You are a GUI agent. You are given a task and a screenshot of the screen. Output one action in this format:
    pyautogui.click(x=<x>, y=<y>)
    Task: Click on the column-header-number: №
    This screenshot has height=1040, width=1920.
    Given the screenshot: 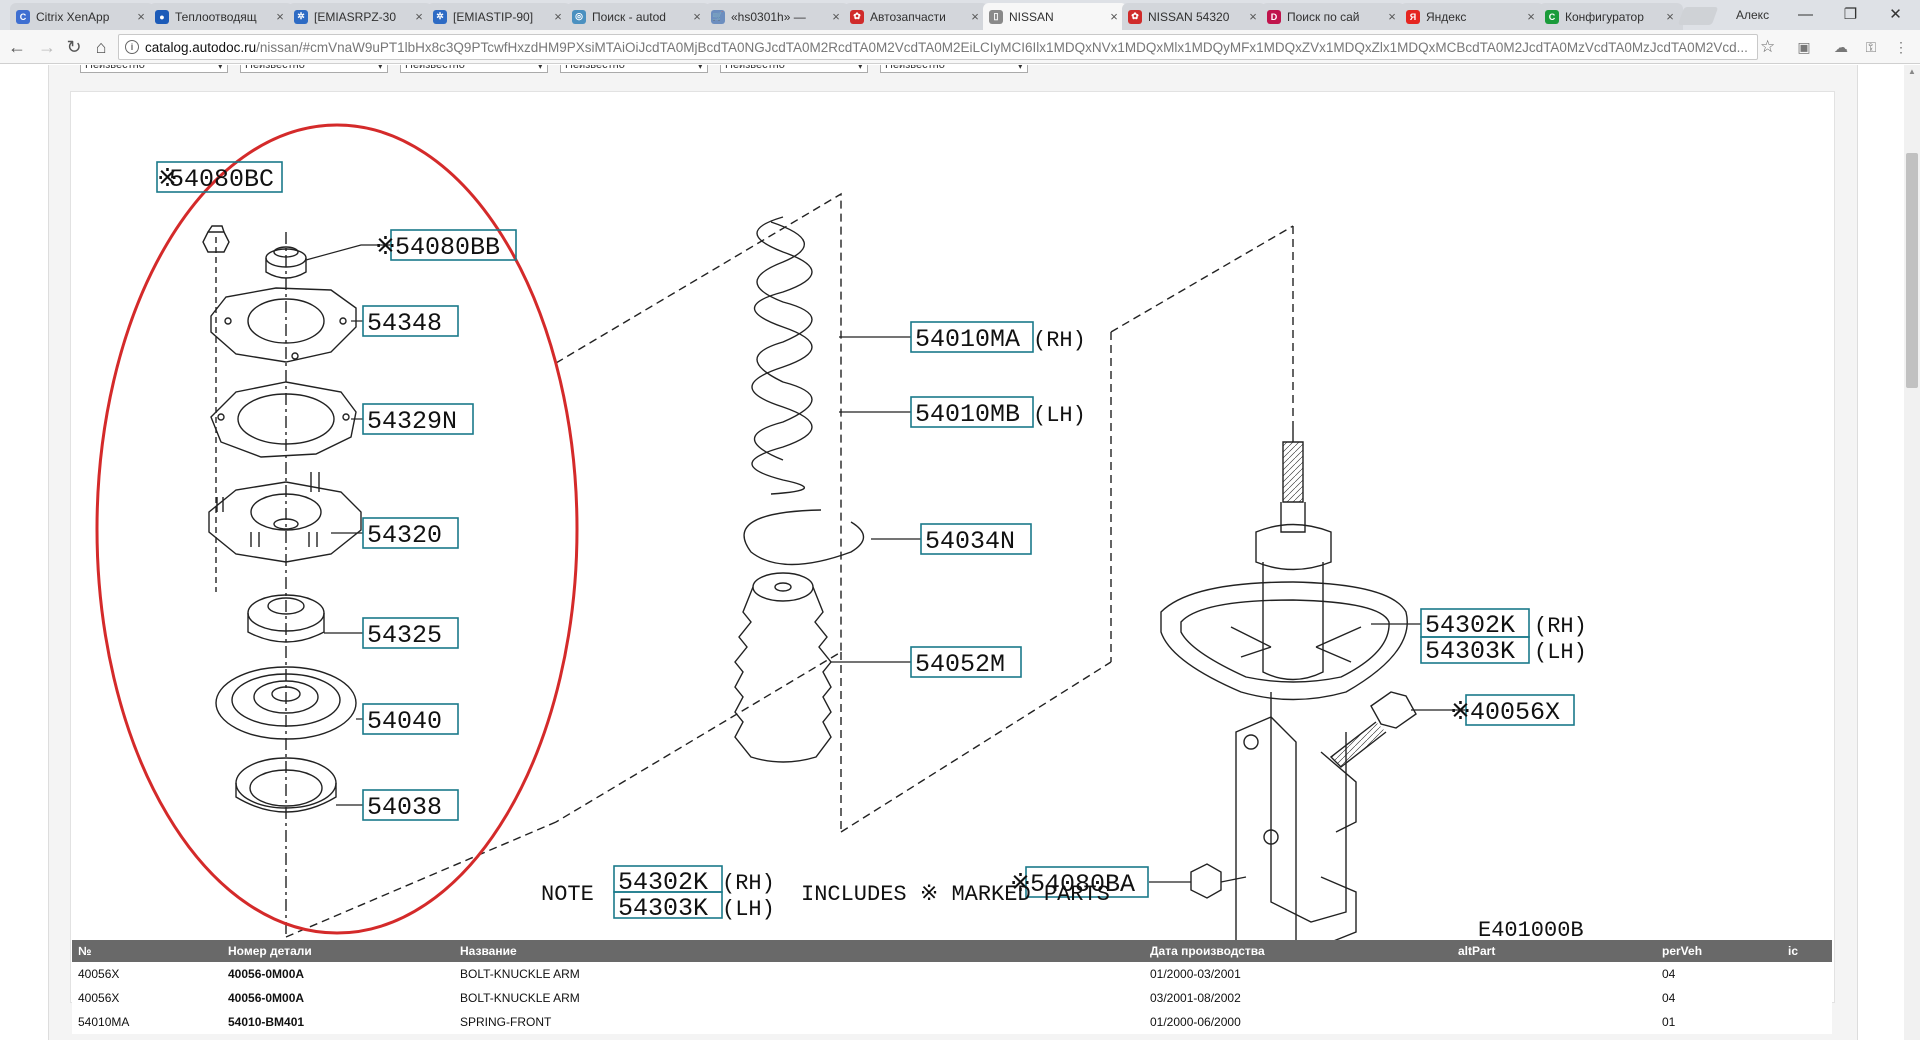 What is the action you would take?
    pyautogui.click(x=147, y=951)
    